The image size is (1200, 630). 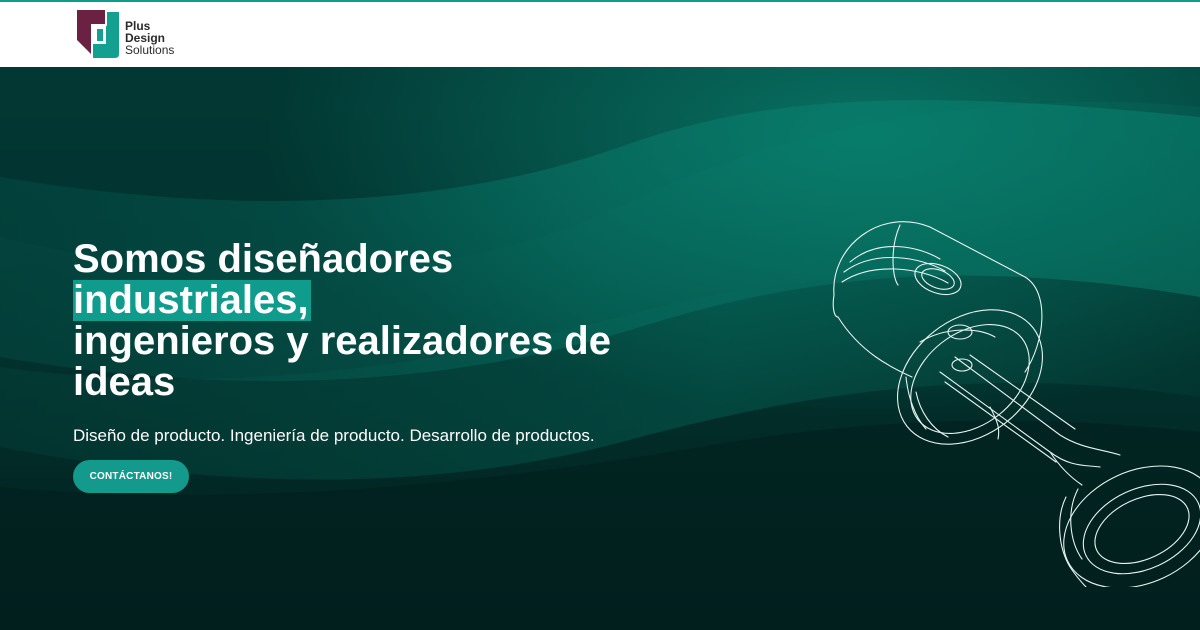 I want to click on brand-logo-link: Plus Design Solutions, so click(x=143, y=35).